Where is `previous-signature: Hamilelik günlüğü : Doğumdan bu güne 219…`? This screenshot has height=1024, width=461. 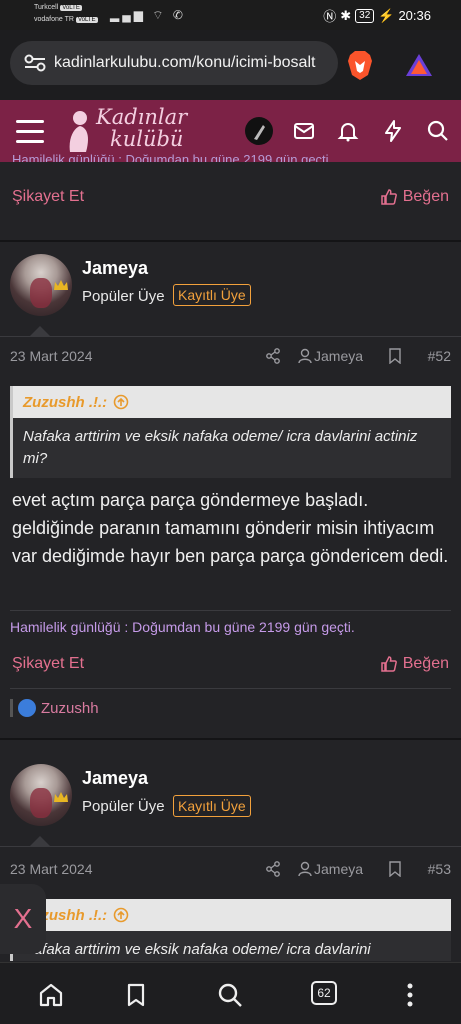
previous-signature: Hamilelik günlüğü : Doğumdan bu güne 219… is located at coordinates (172, 157).